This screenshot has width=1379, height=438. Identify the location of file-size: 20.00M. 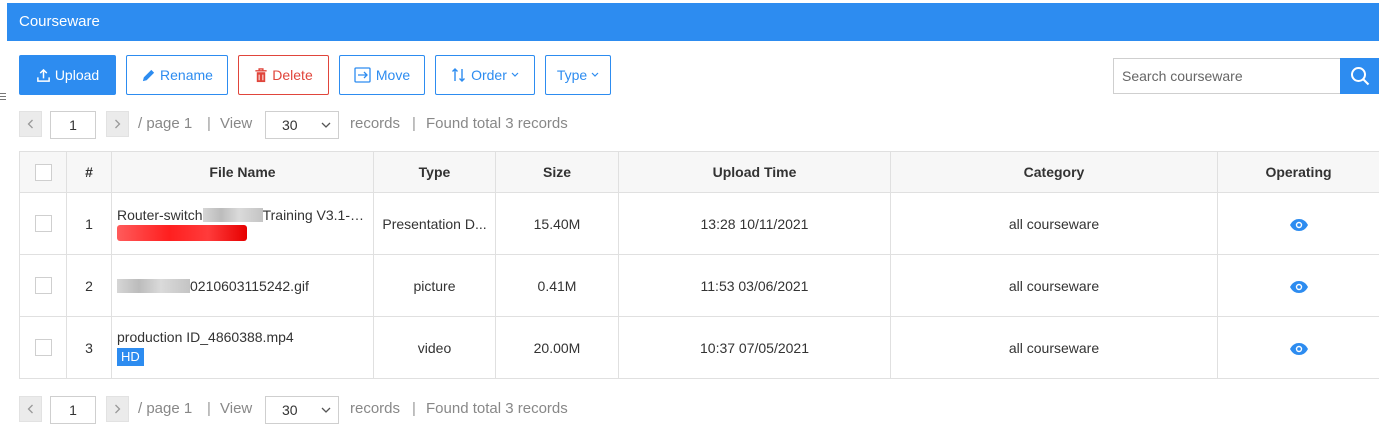
(557, 347).